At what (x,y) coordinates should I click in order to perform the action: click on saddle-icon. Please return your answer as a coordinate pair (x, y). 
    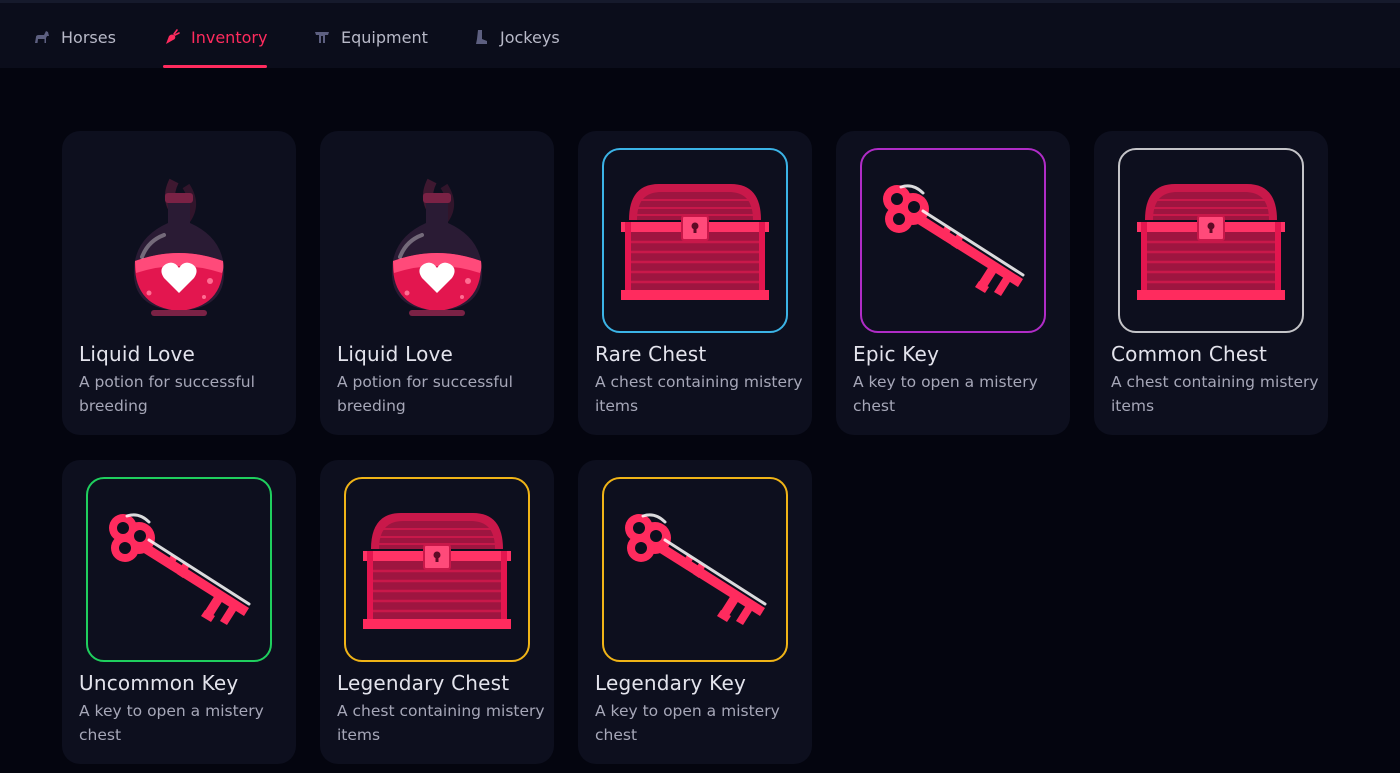
    Looking at the image, I should click on (322, 37).